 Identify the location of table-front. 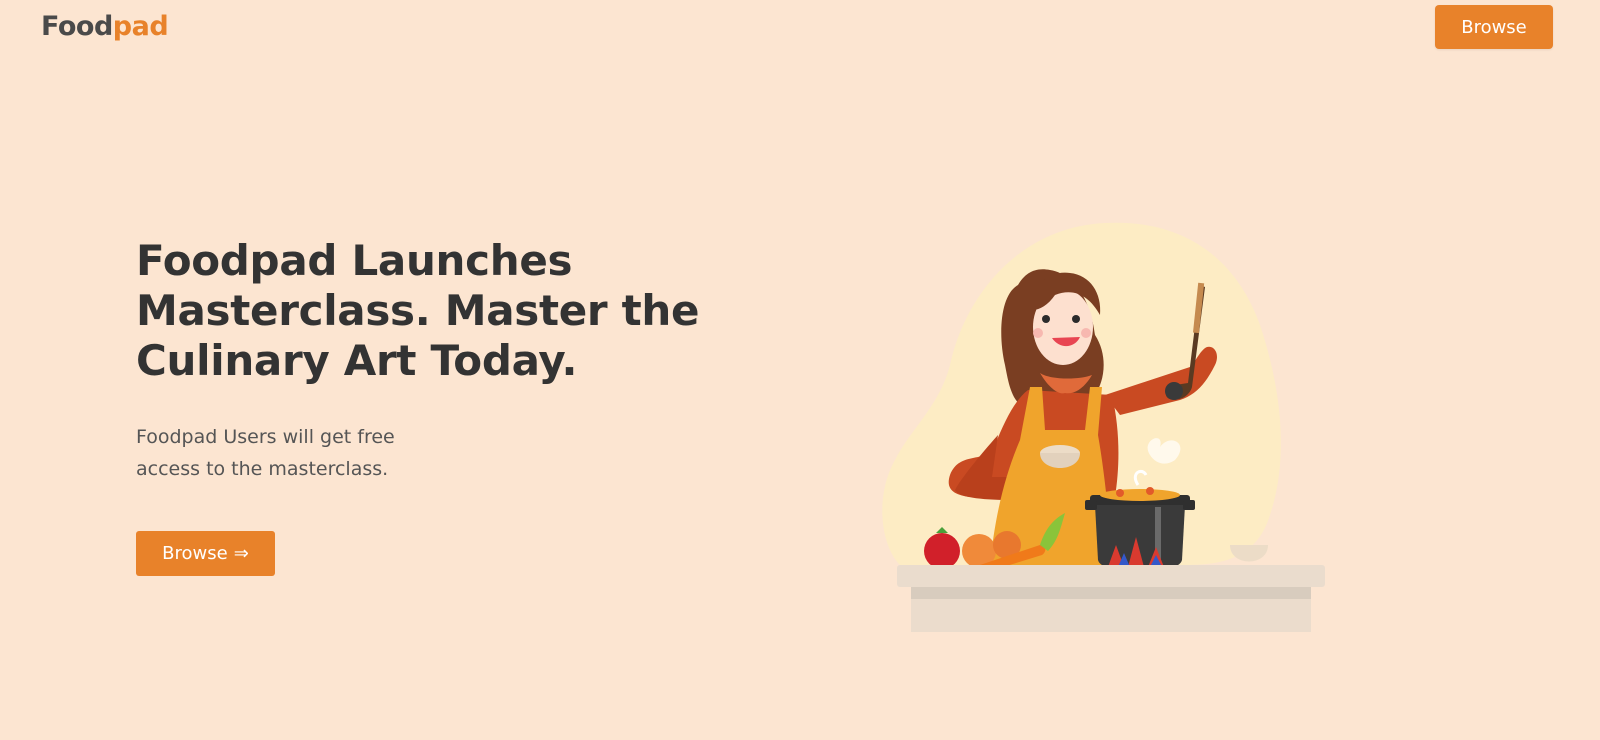
(1111, 615).